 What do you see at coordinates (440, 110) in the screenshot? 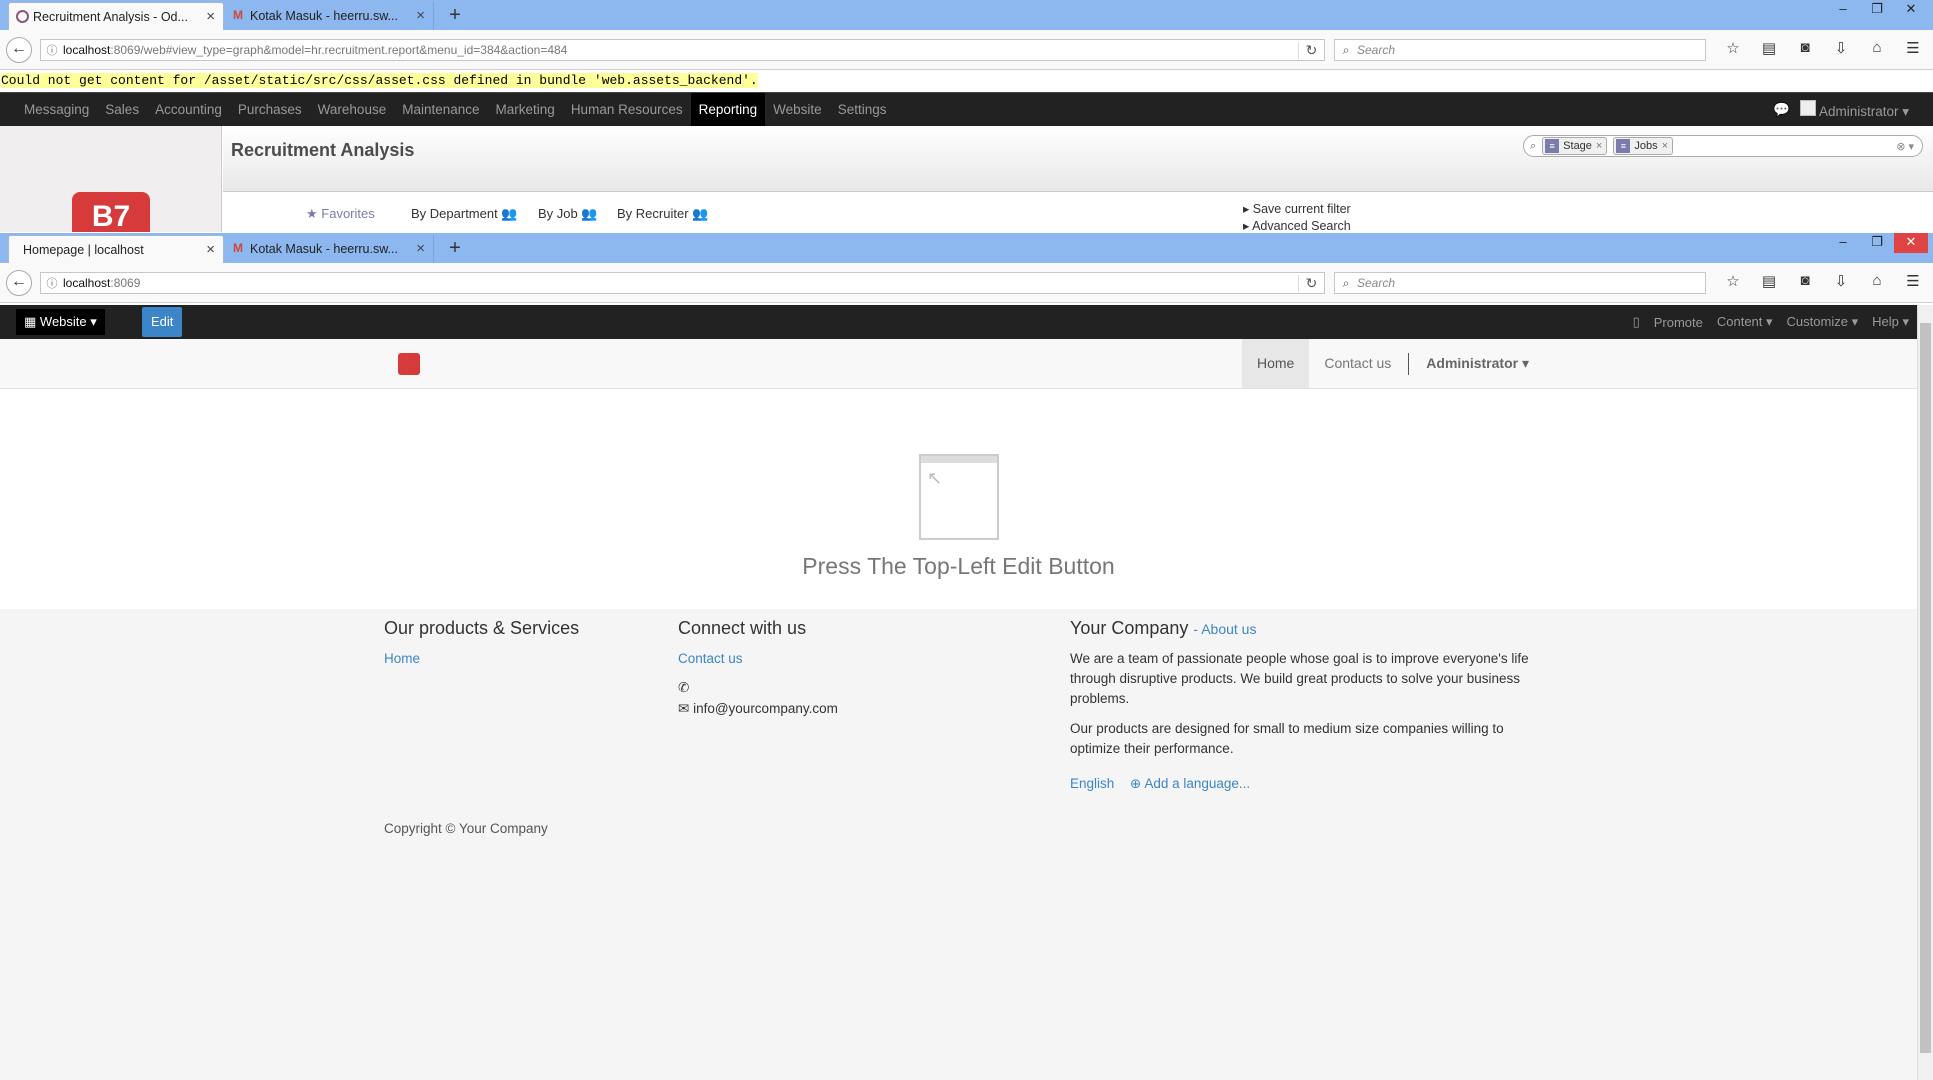
I see `menu-item-maintenance: Maintenance` at bounding box center [440, 110].